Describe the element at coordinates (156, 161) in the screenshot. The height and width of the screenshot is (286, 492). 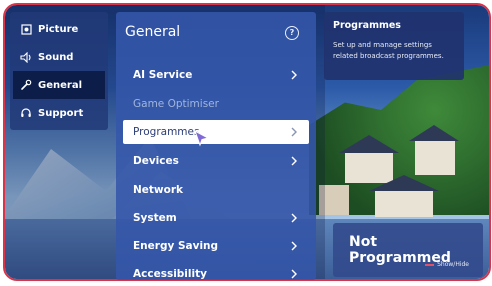
I see `menu-item-label: Devices` at that location.